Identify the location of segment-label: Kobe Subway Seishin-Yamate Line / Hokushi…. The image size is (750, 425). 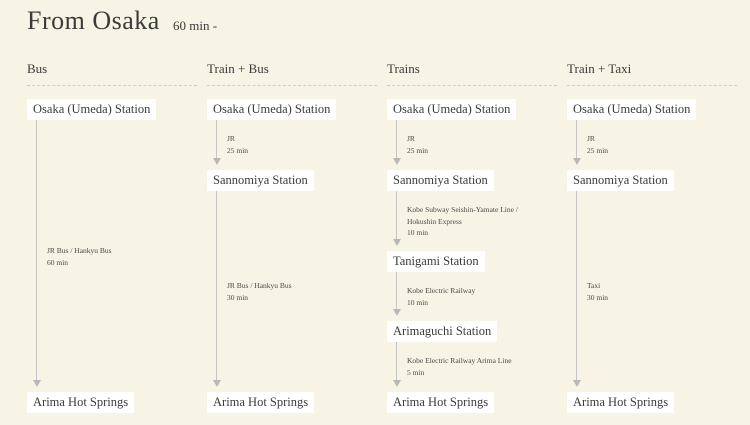
(462, 221).